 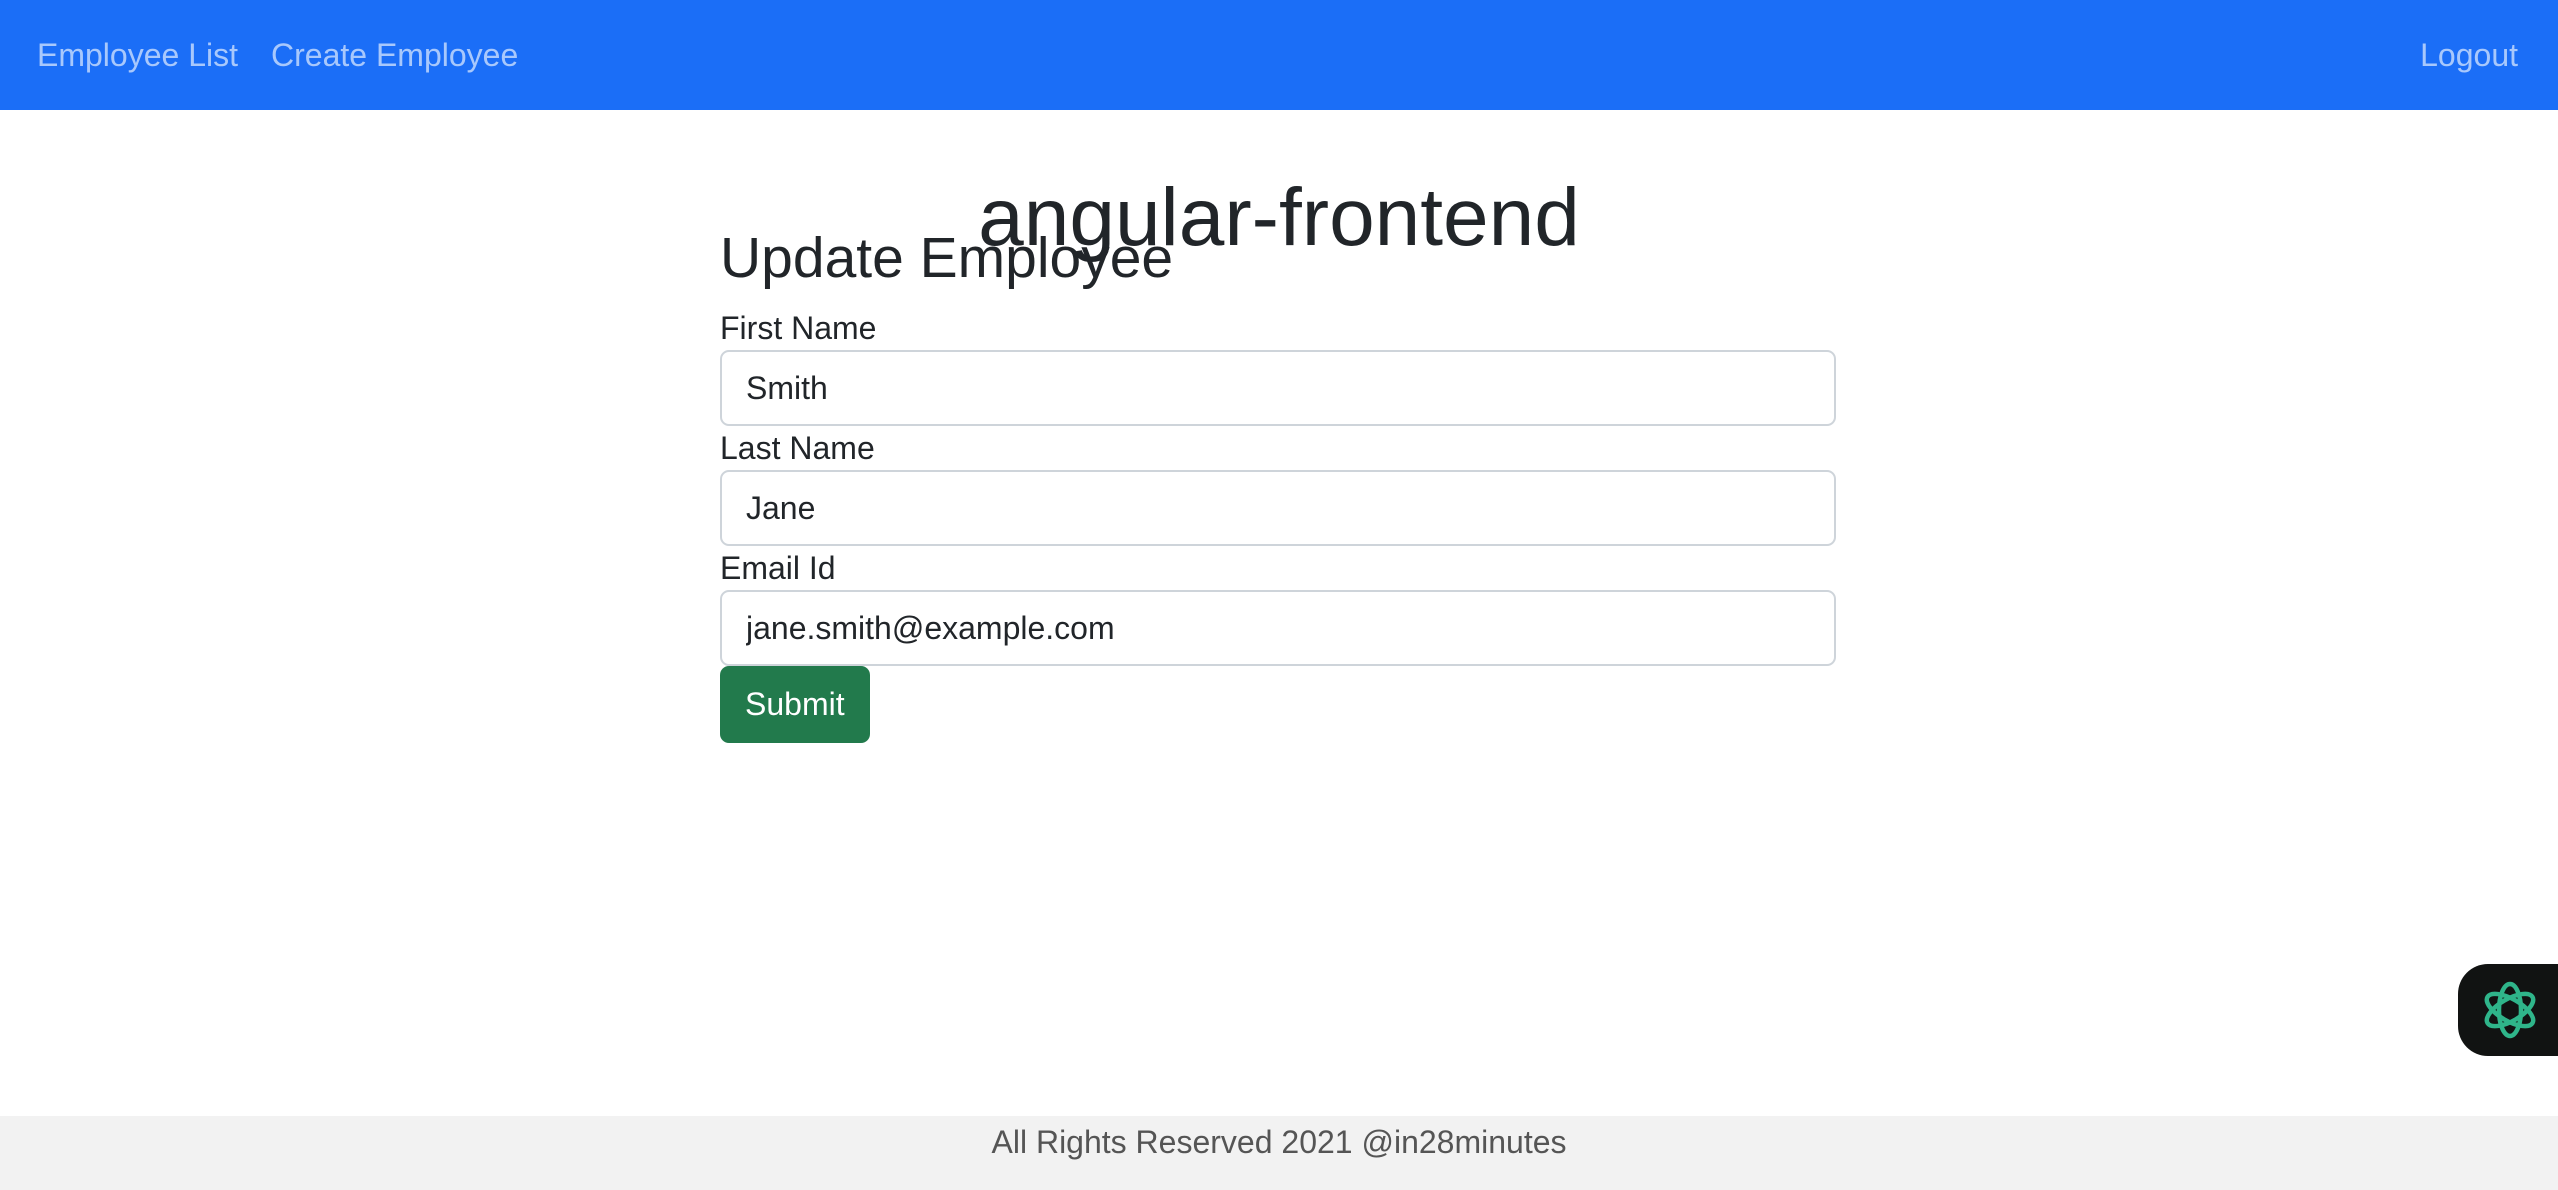 I want to click on last-name-label: Last Name, so click(x=797, y=448).